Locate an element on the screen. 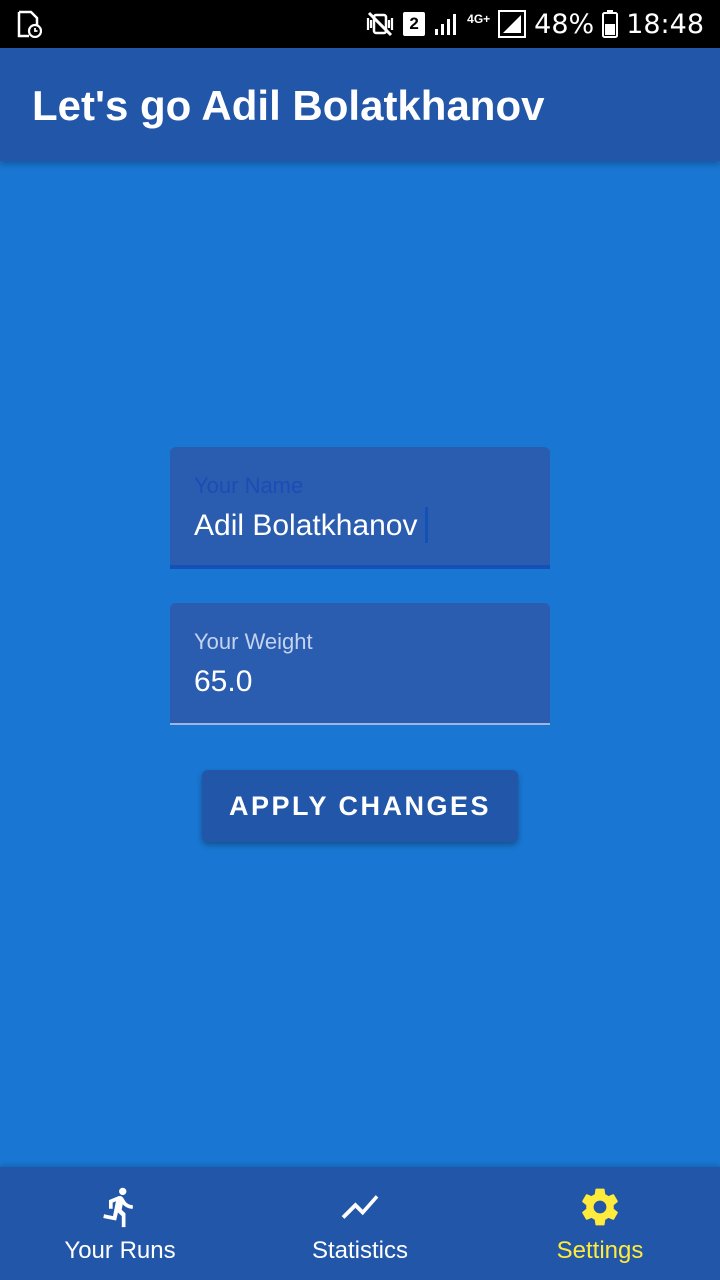 This screenshot has width=720, height=1280. name-input: Adil Bolatkhanov is located at coordinates (311, 526).